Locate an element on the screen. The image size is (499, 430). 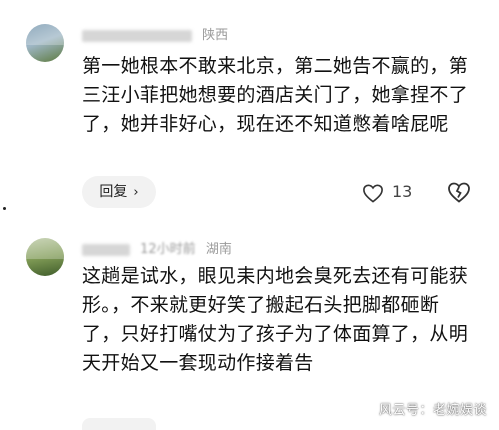
heart-icon is located at coordinates (373, 193).